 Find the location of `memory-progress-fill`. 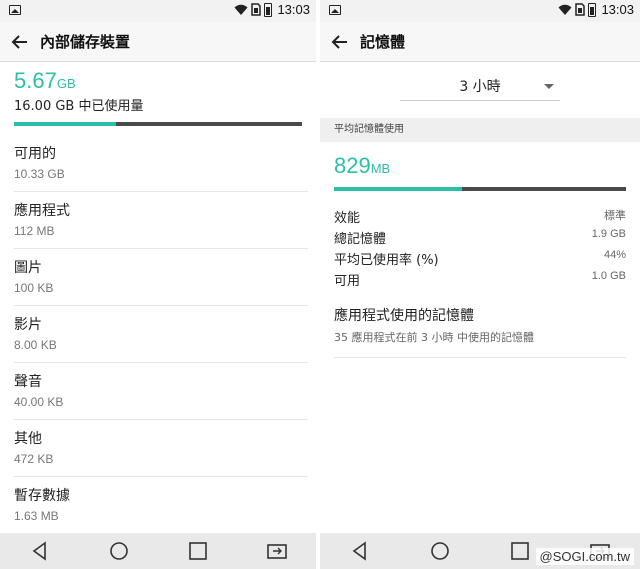

memory-progress-fill is located at coordinates (398, 189).